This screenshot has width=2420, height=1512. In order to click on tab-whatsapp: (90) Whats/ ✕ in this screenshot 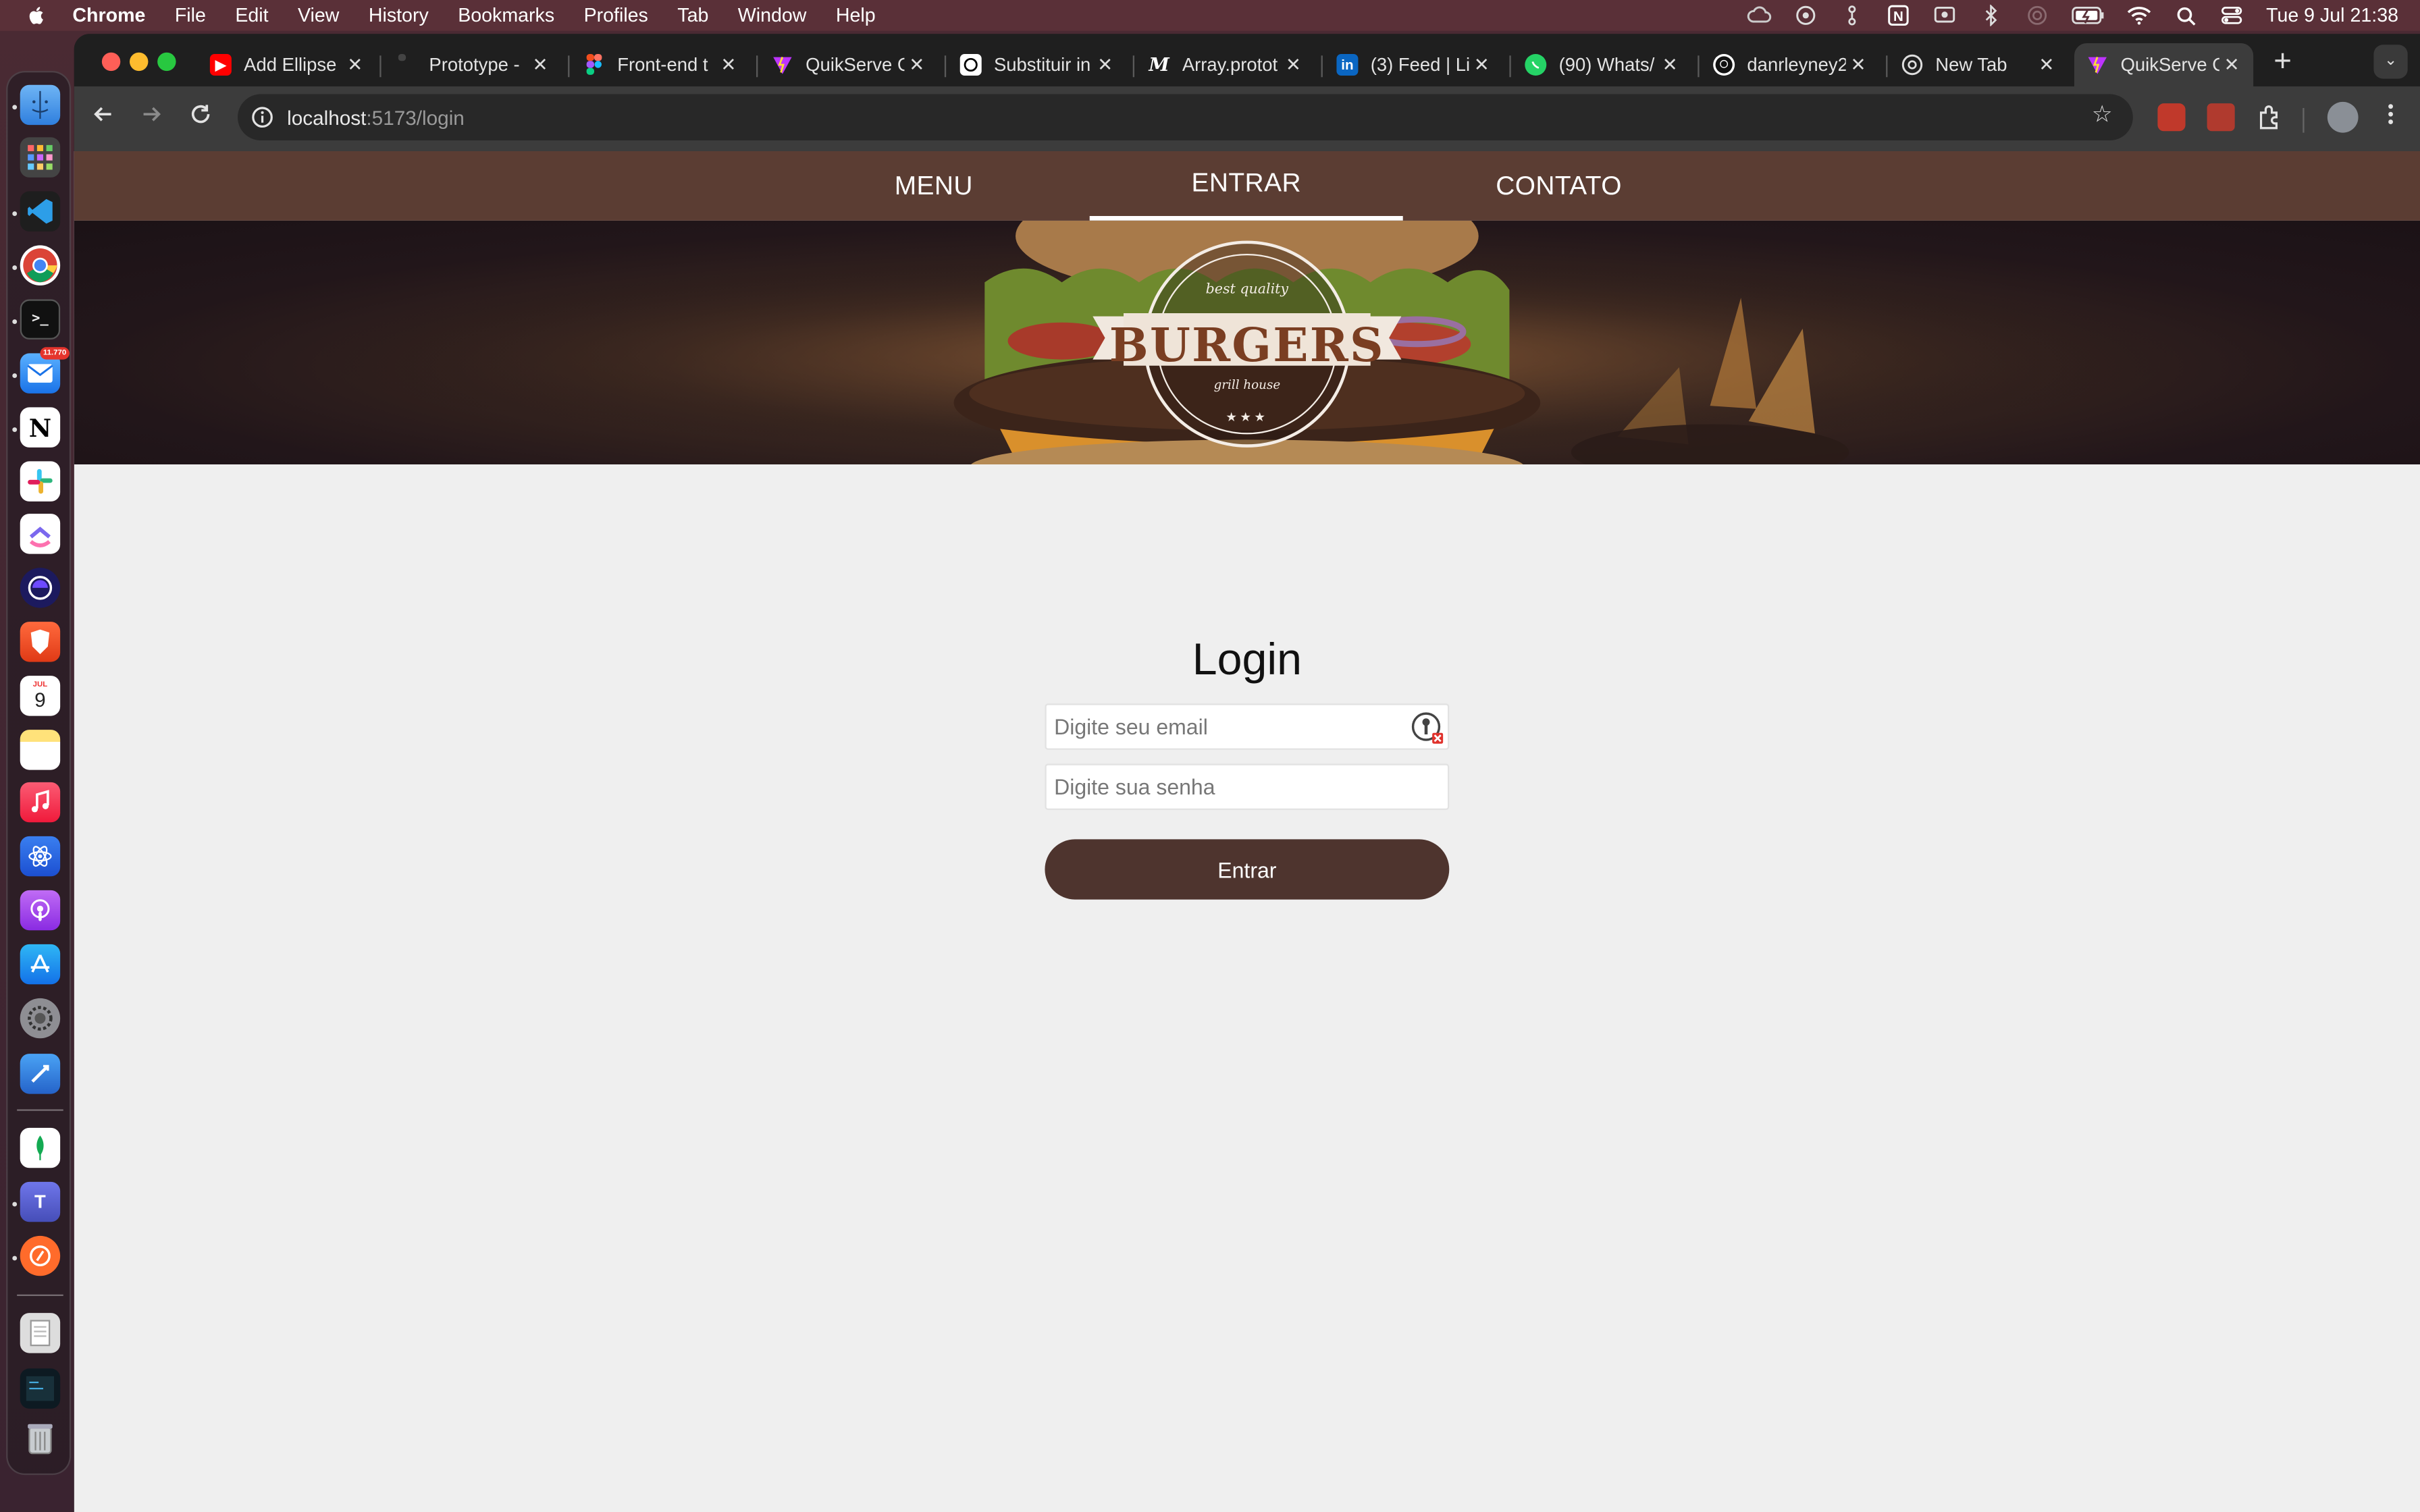, I will do `click(1601, 64)`.